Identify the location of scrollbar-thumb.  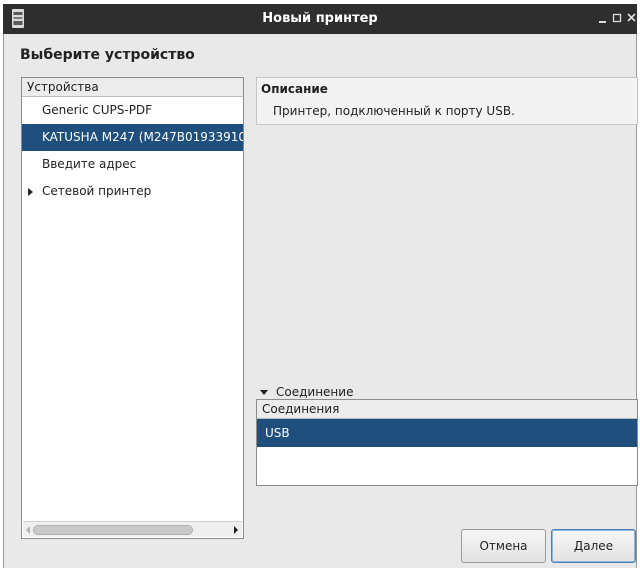
(113, 530).